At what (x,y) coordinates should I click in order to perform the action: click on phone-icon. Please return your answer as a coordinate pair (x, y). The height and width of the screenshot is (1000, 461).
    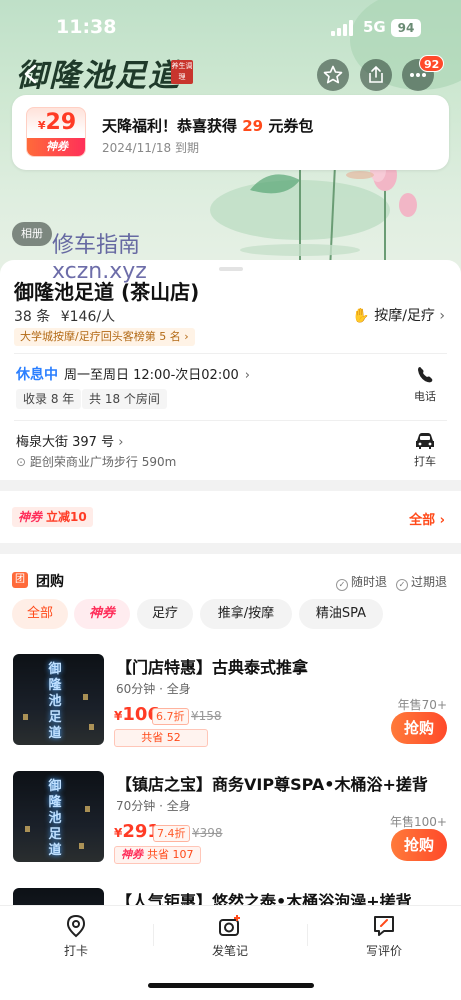
    Looking at the image, I should click on (425, 375).